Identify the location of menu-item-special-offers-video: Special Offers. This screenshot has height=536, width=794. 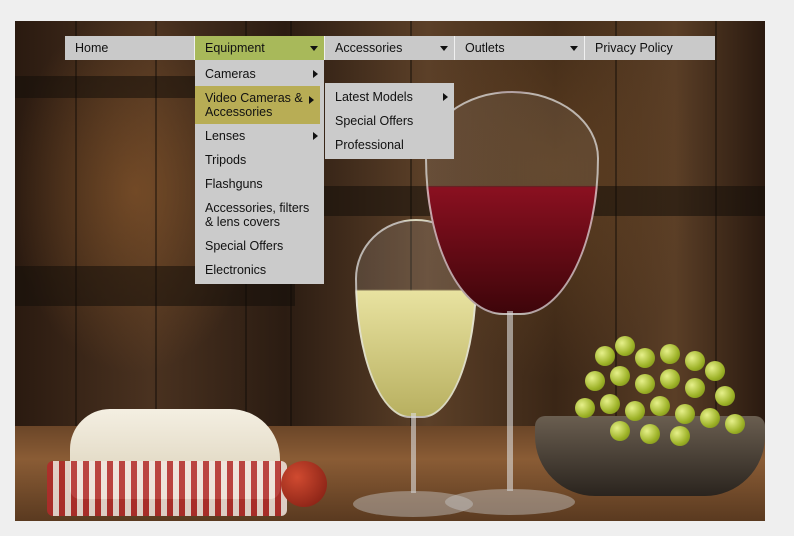
(389, 121).